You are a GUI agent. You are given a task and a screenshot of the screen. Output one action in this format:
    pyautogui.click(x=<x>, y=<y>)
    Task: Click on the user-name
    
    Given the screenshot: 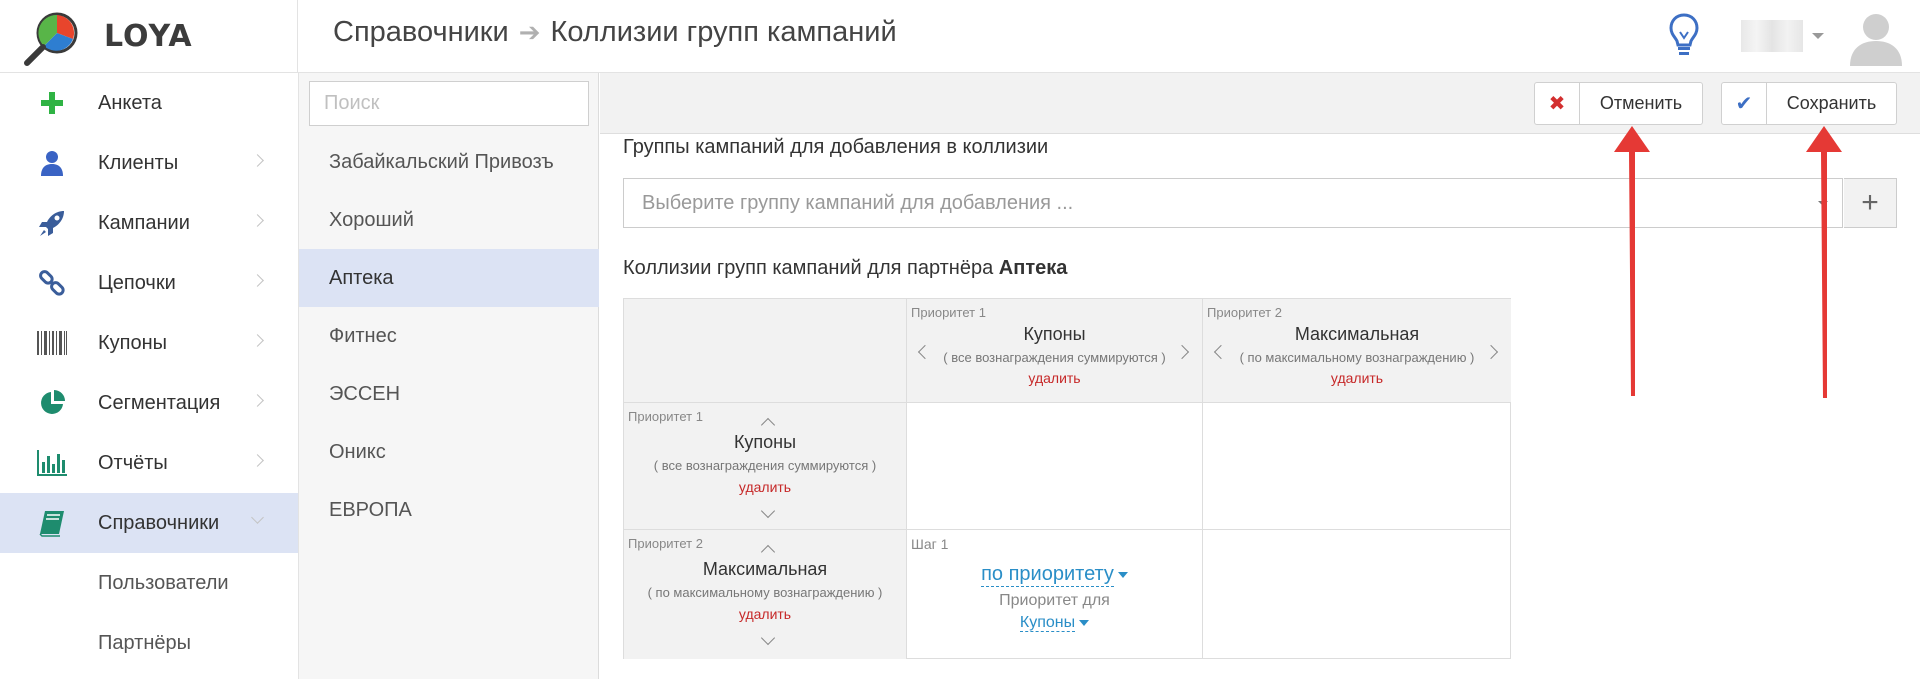 What is the action you would take?
    pyautogui.click(x=1772, y=36)
    